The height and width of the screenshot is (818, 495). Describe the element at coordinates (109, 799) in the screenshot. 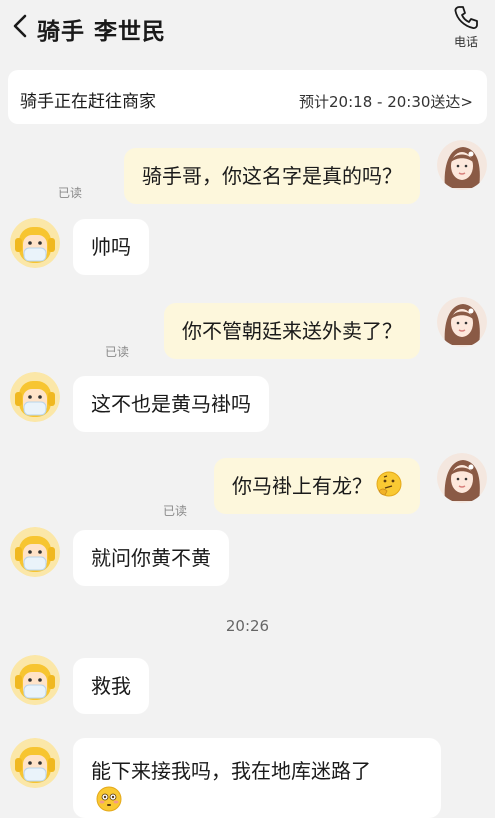

I see `flushed-face-emoji-icon` at that location.